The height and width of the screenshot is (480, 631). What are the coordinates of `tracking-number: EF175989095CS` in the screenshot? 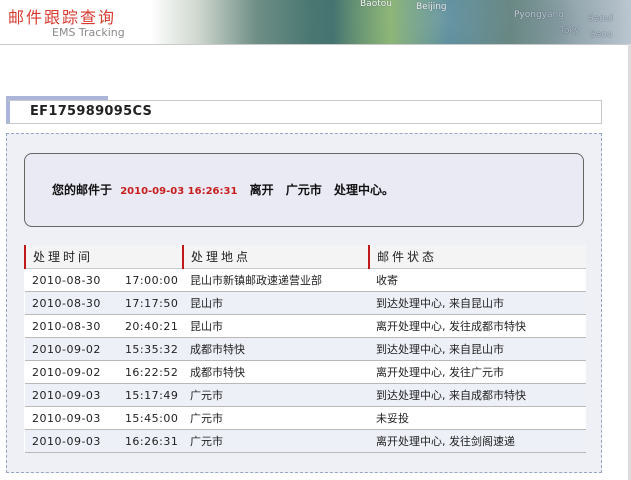 It's located at (91, 111).